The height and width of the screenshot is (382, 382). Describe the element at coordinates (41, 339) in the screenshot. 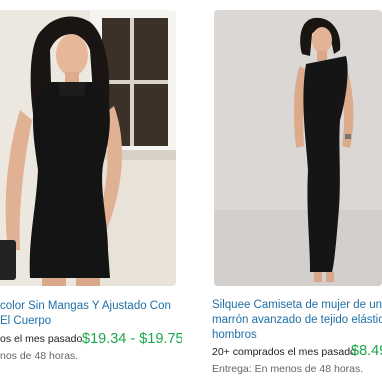

I see `purchases-last-month: os el mes pasado` at that location.